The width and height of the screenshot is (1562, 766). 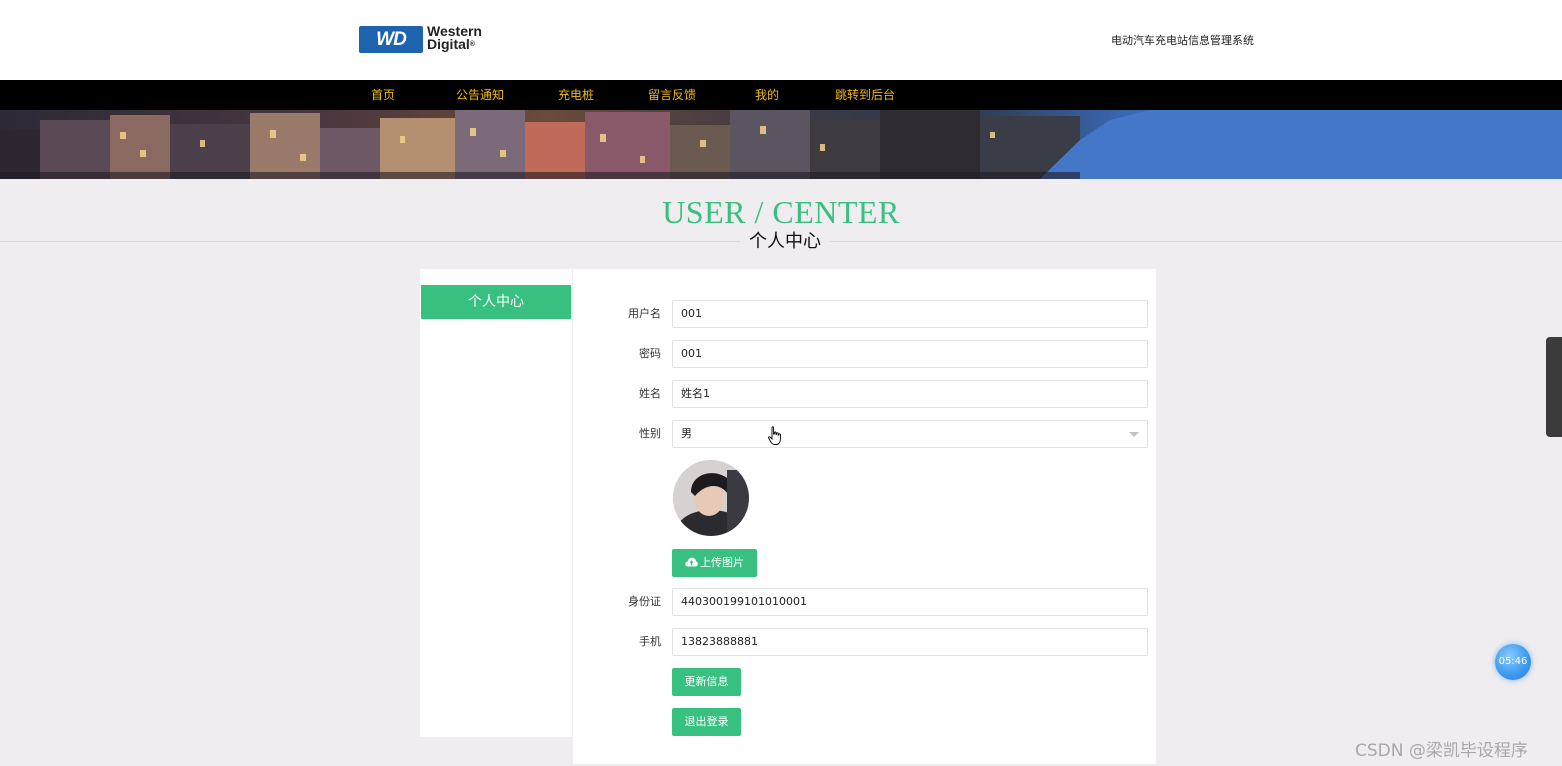 I want to click on logo-line-2-text: Digital, so click(x=448, y=44).